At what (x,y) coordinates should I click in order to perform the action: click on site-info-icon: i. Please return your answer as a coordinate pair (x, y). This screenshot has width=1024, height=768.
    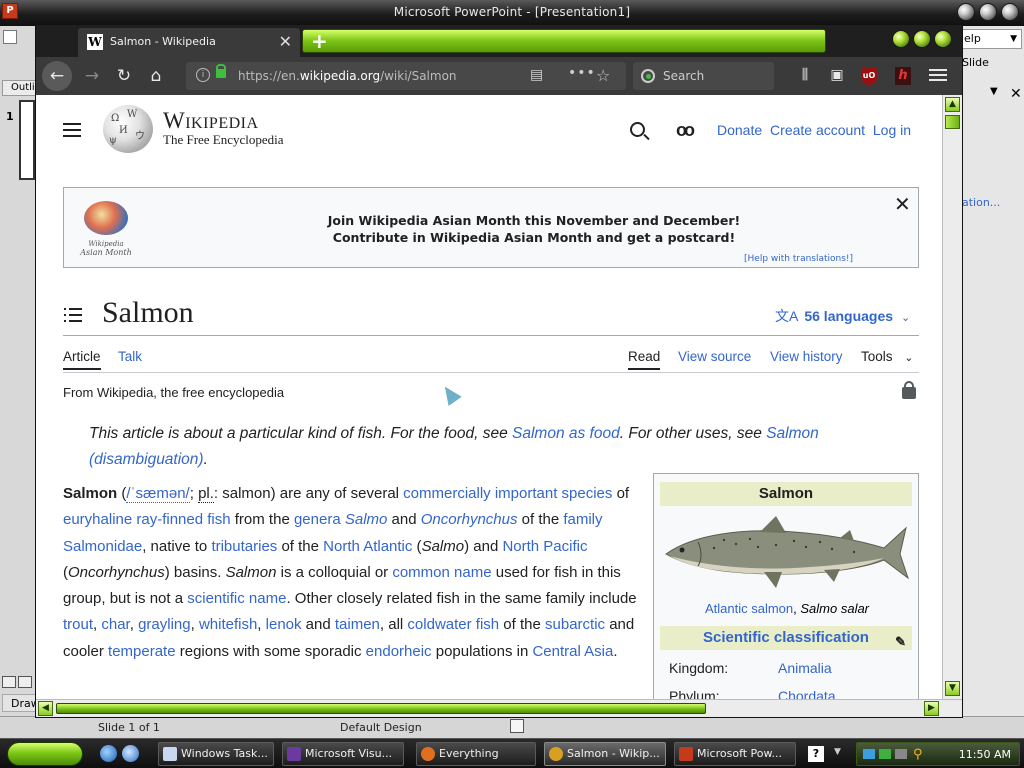
    Looking at the image, I should click on (203, 75).